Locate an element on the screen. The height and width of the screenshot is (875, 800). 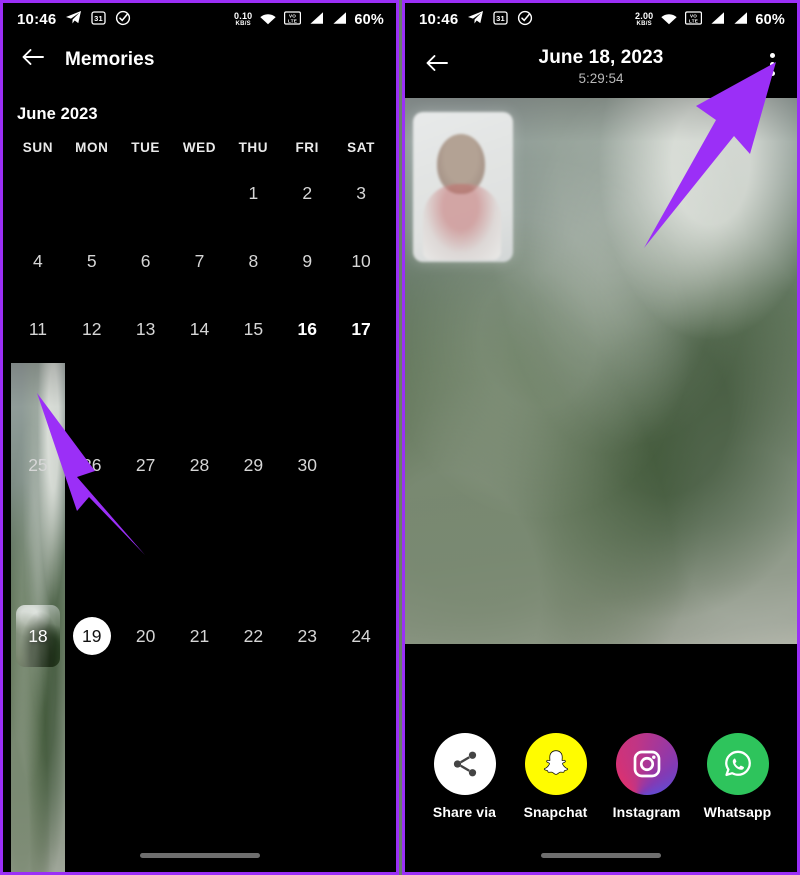
calendar-day: 10 is located at coordinates (361, 261).